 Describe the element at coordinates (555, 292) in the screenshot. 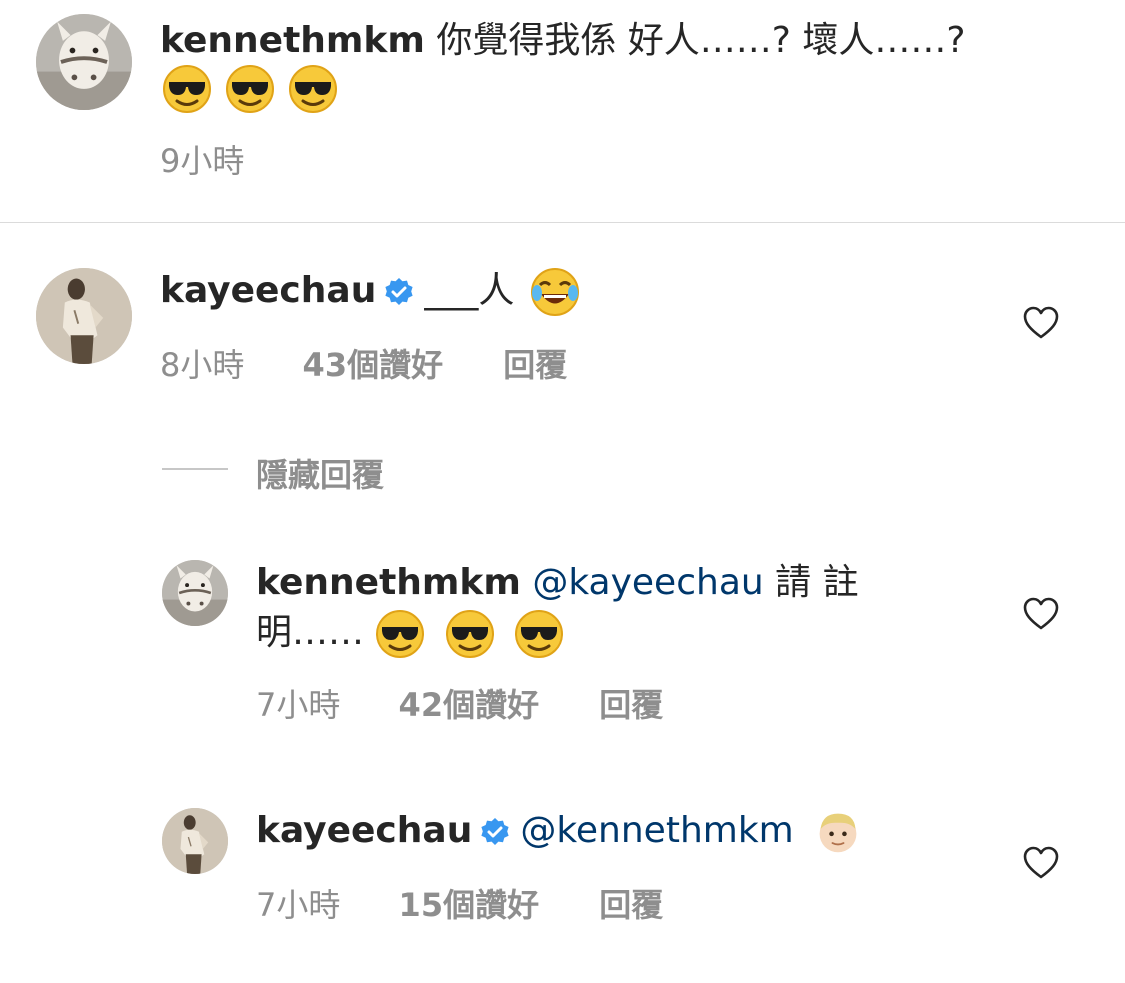

I see `tears-of-joy-face-icon` at that location.